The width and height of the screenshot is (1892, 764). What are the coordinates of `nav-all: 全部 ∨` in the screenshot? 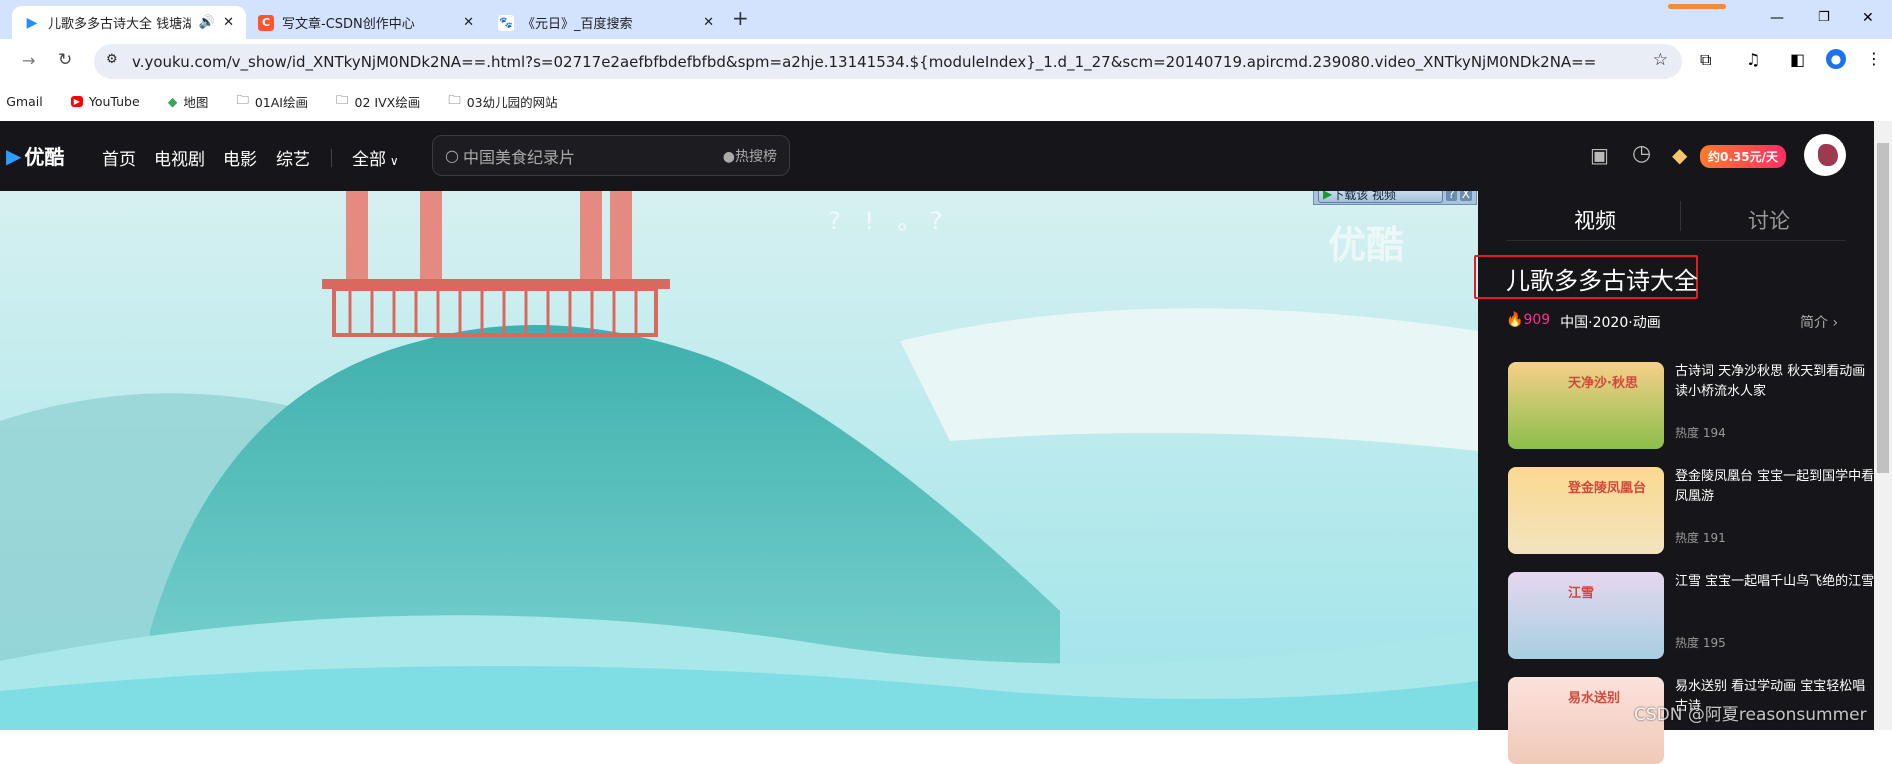 It's located at (375, 157).